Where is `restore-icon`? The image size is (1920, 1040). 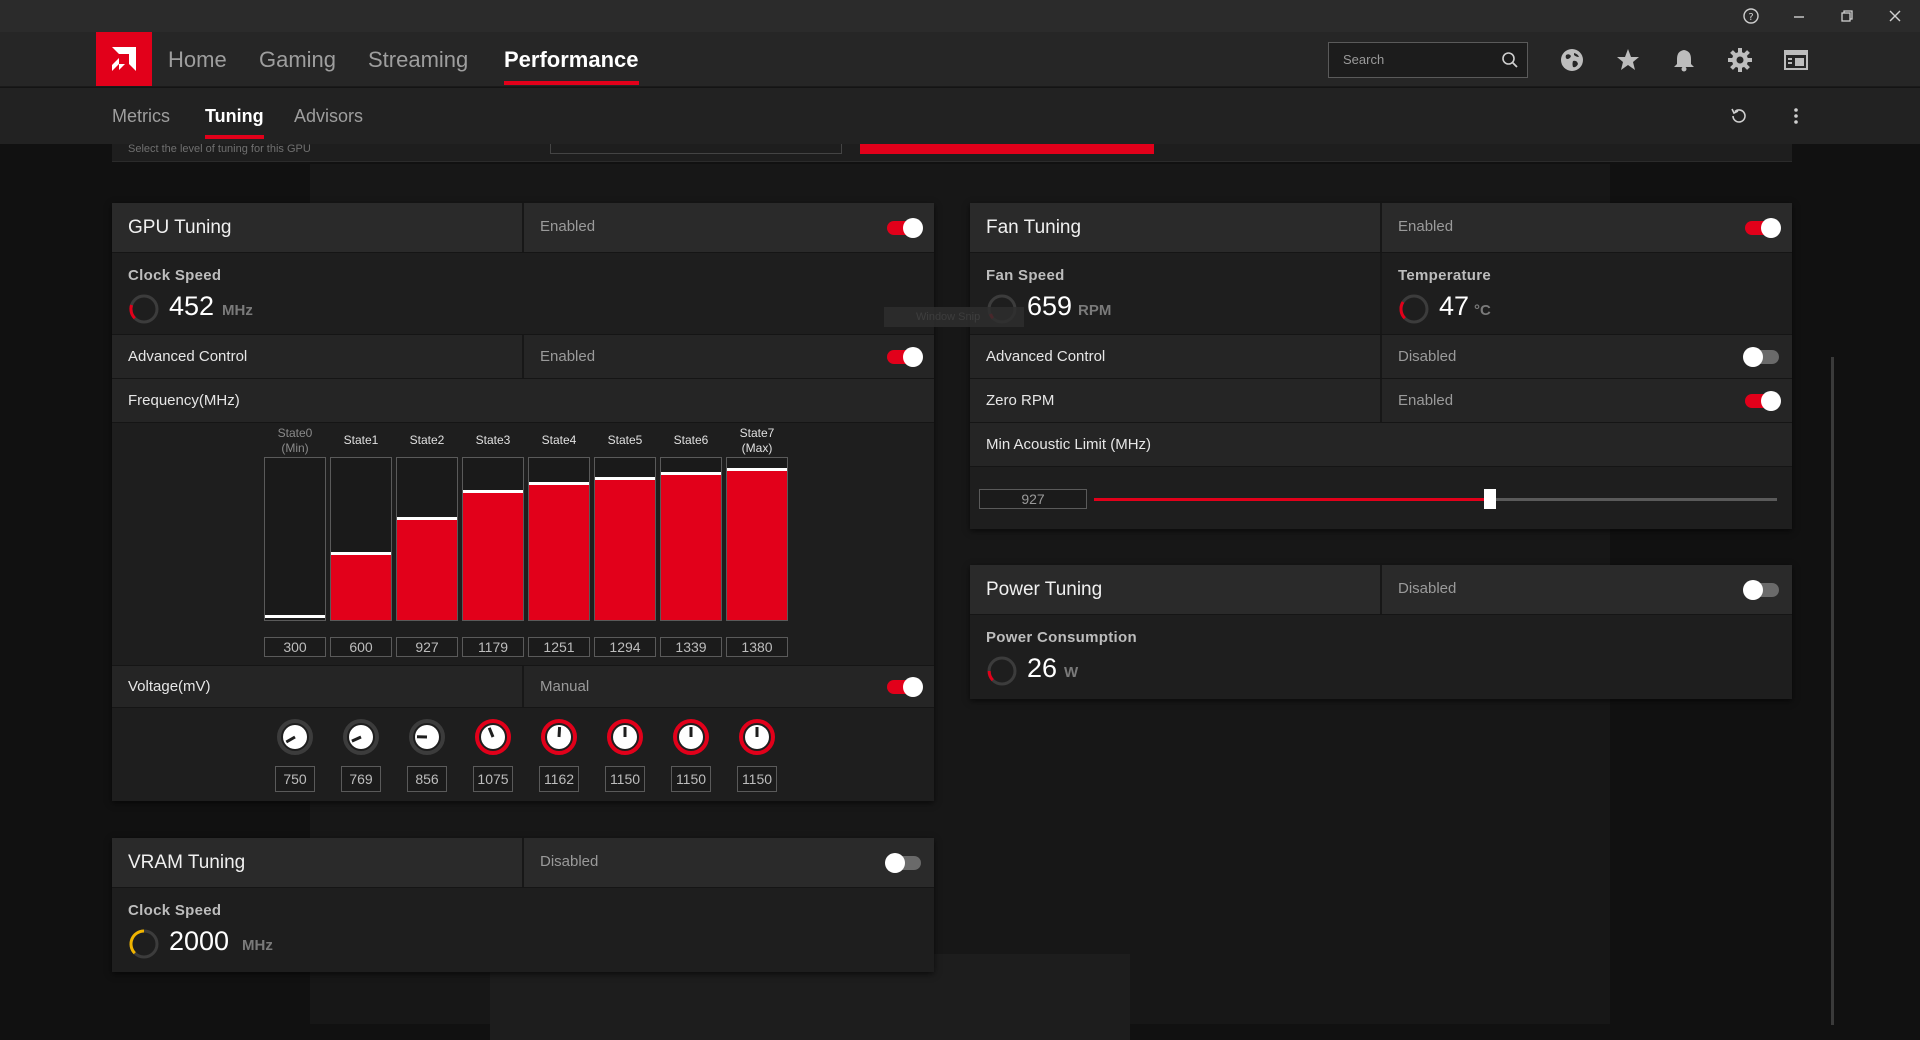
restore-icon is located at coordinates (1847, 16).